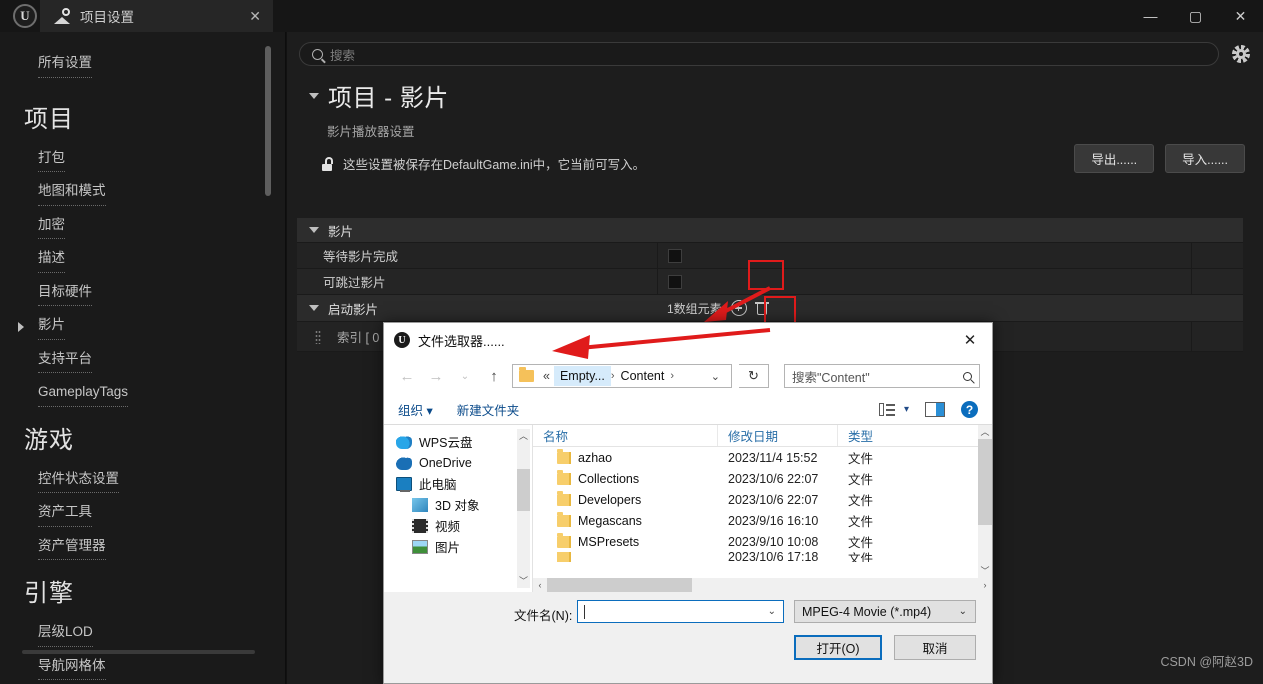 The image size is (1263, 684). Describe the element at coordinates (458, 441) in the screenshot. I see `tree-item-wps-cloud: WPS云盘` at that location.